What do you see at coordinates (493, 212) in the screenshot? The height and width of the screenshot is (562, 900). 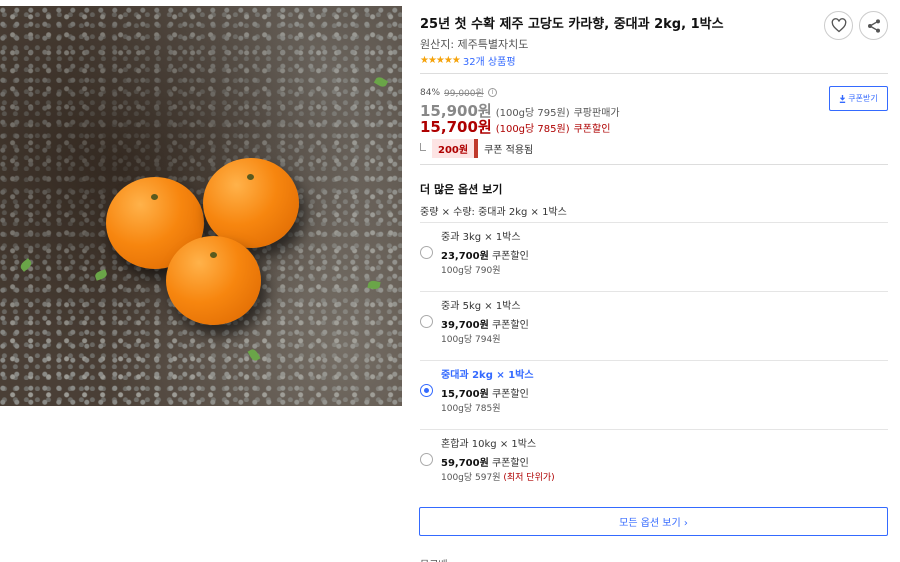 I see `selected-option-summary: 중량 × 수량: 중대과 2kg × 1박스` at bounding box center [493, 212].